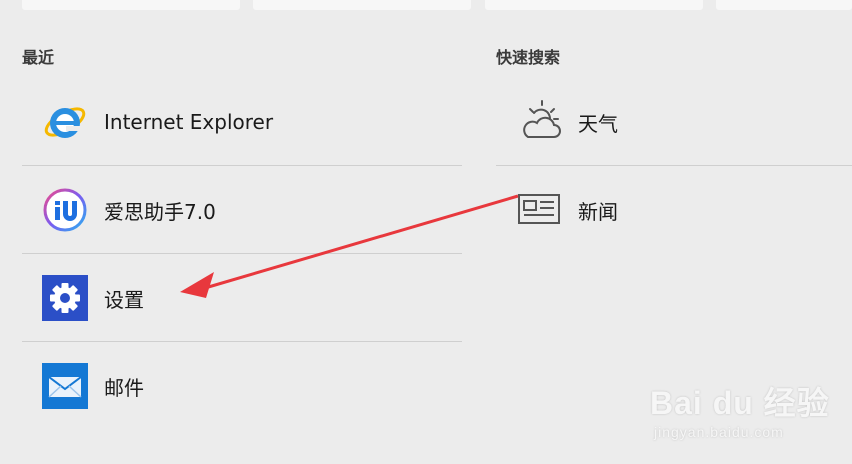 This screenshot has height=464, width=852. What do you see at coordinates (528, 57) in the screenshot?
I see `quick-search-section-title: 快速搜索` at bounding box center [528, 57].